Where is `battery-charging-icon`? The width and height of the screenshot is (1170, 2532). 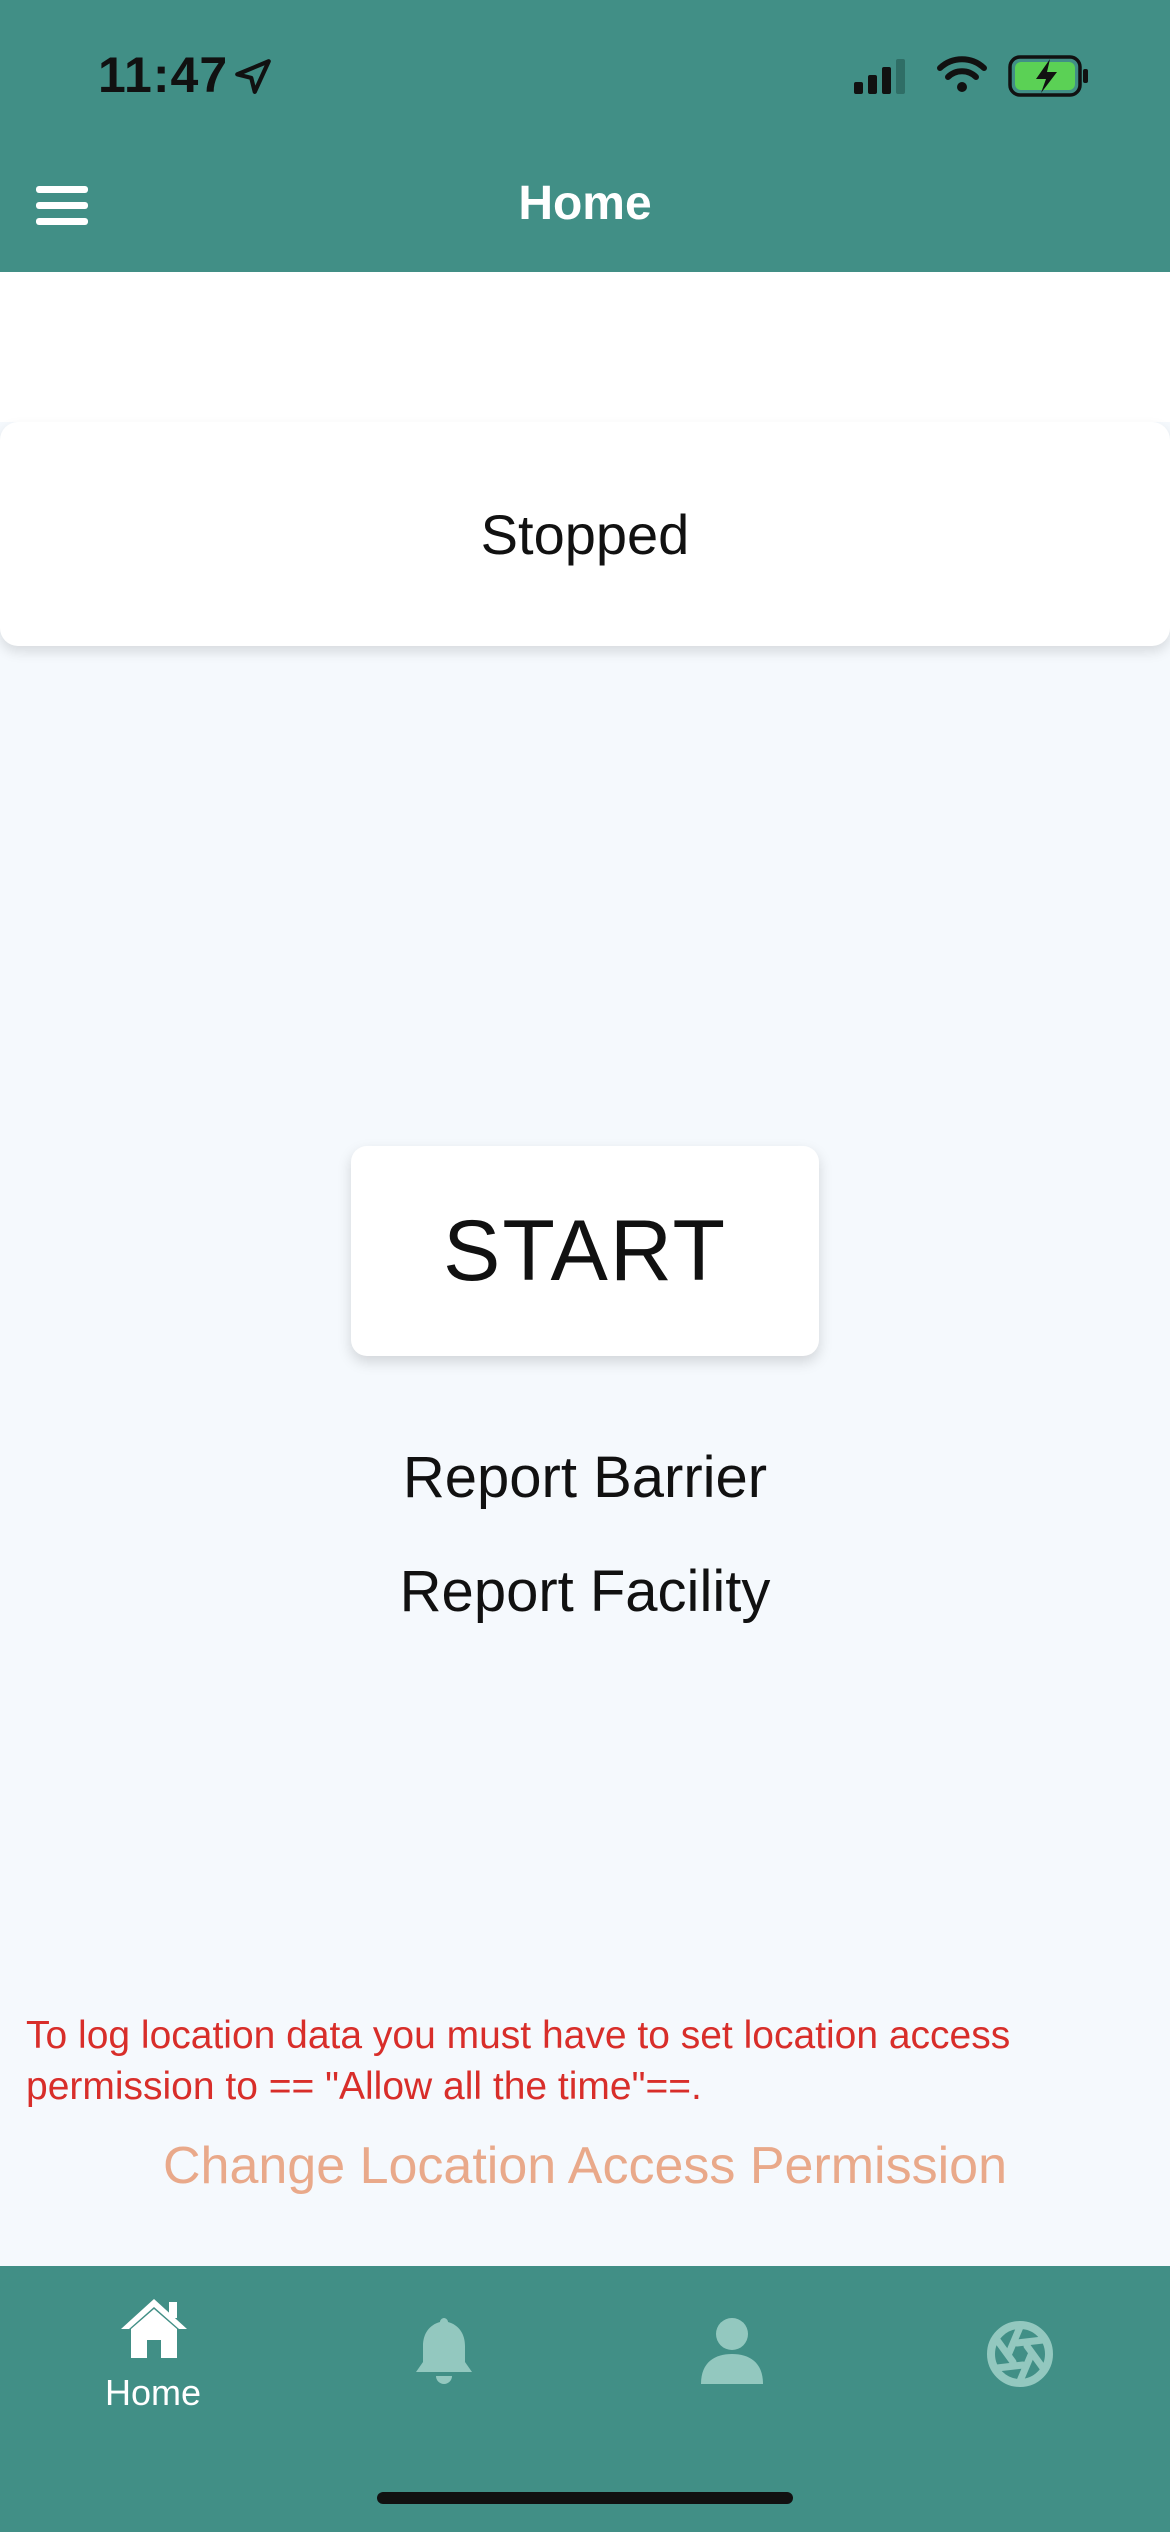
battery-charging-icon is located at coordinates (1048, 76).